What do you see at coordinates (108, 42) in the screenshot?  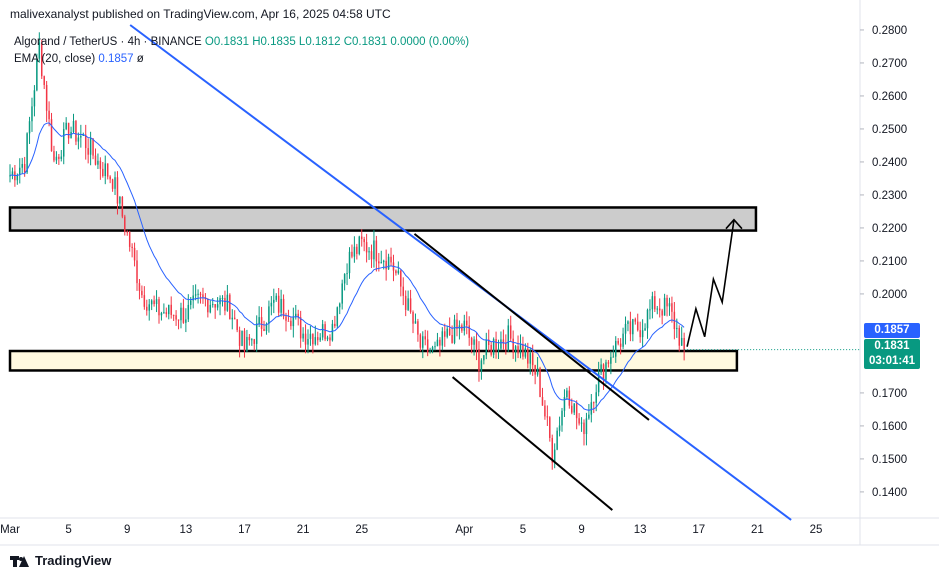 I see `symbol-label: Algorand / TetherUS · 4h · BINANCE` at bounding box center [108, 42].